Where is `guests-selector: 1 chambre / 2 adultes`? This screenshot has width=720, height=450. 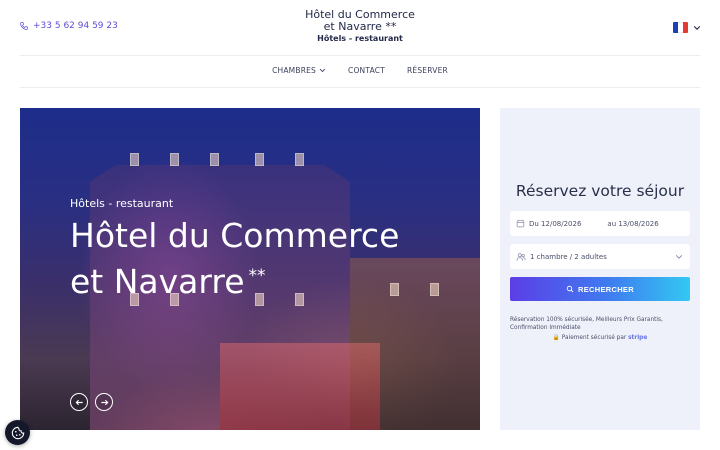
guests-selector: 1 chambre / 2 adultes is located at coordinates (600, 256).